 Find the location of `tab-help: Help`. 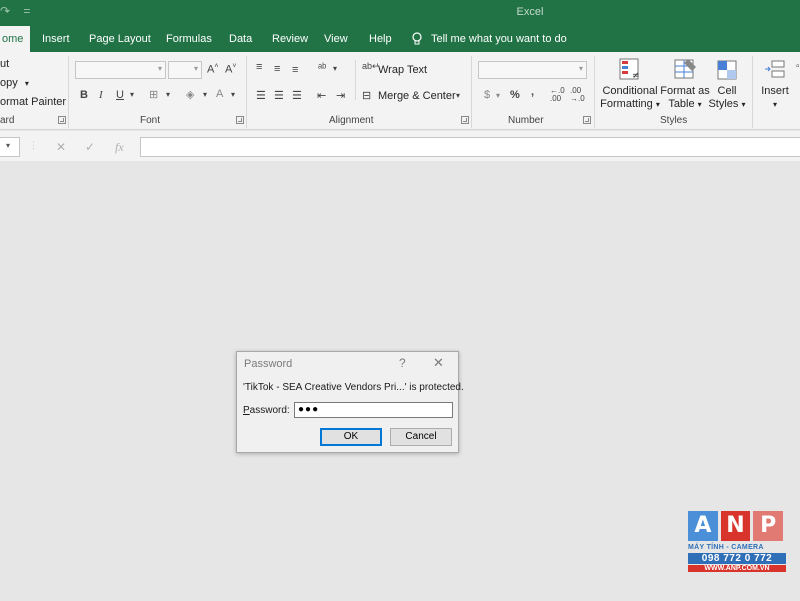

tab-help: Help is located at coordinates (380, 39).